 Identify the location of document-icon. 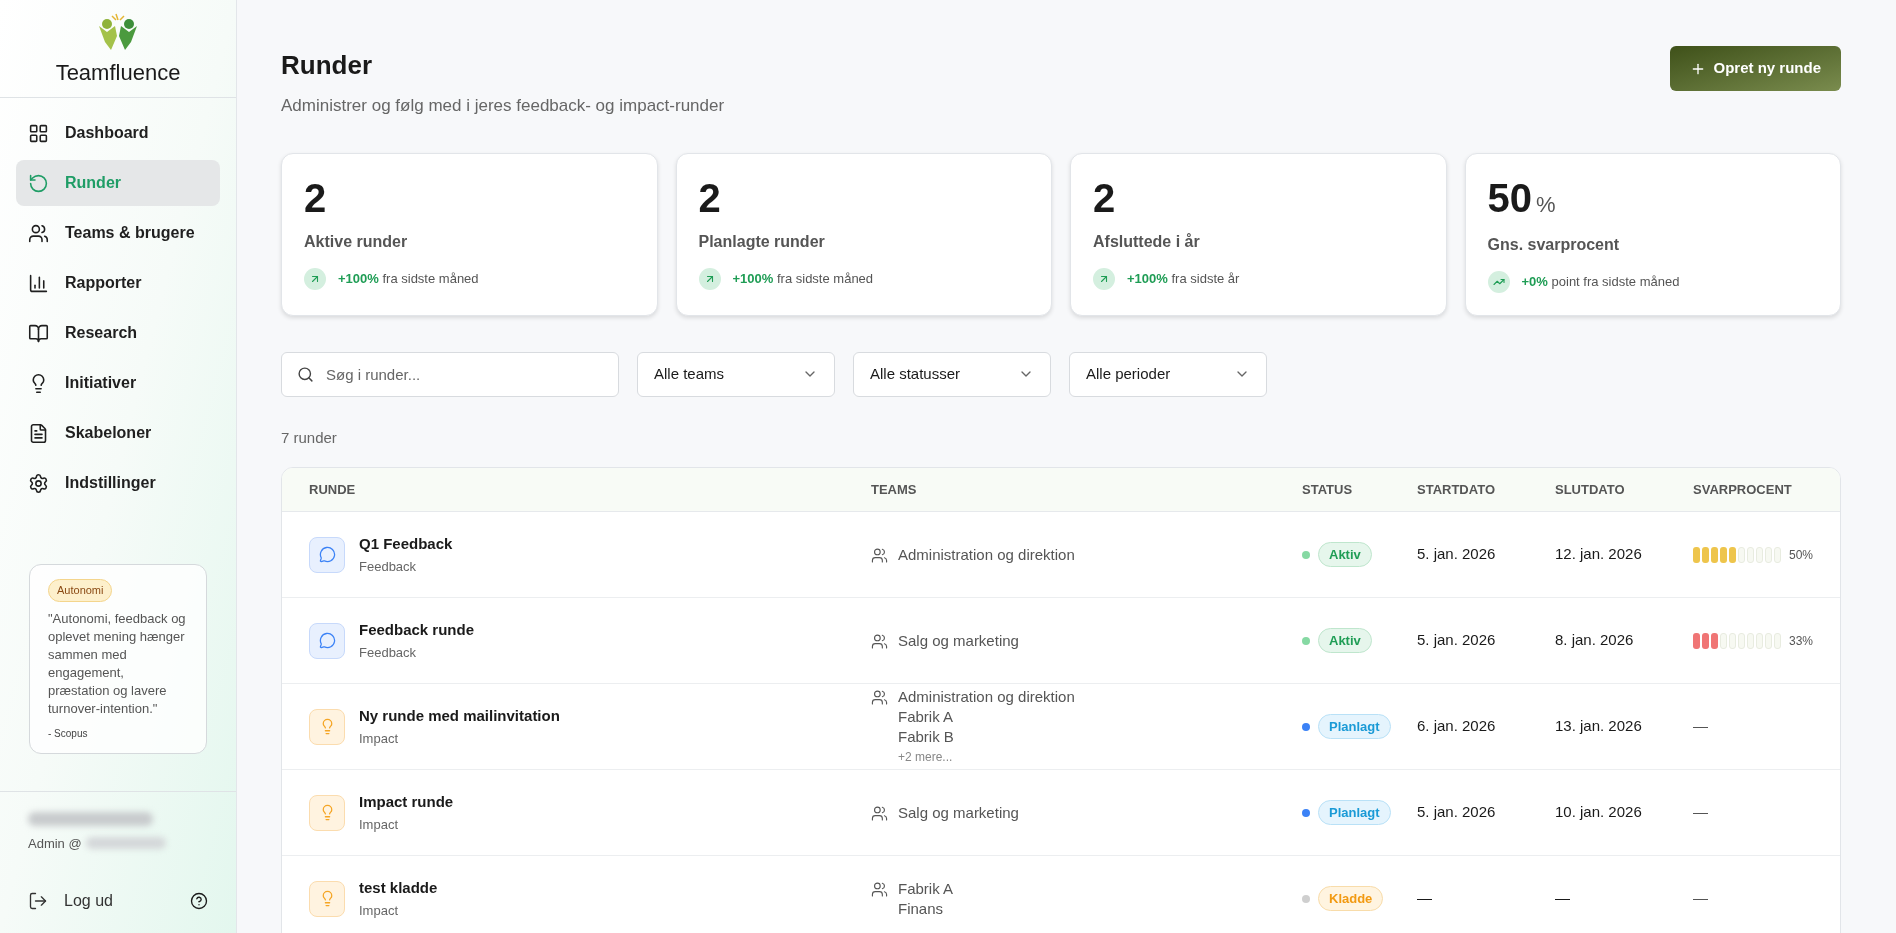
(38, 433).